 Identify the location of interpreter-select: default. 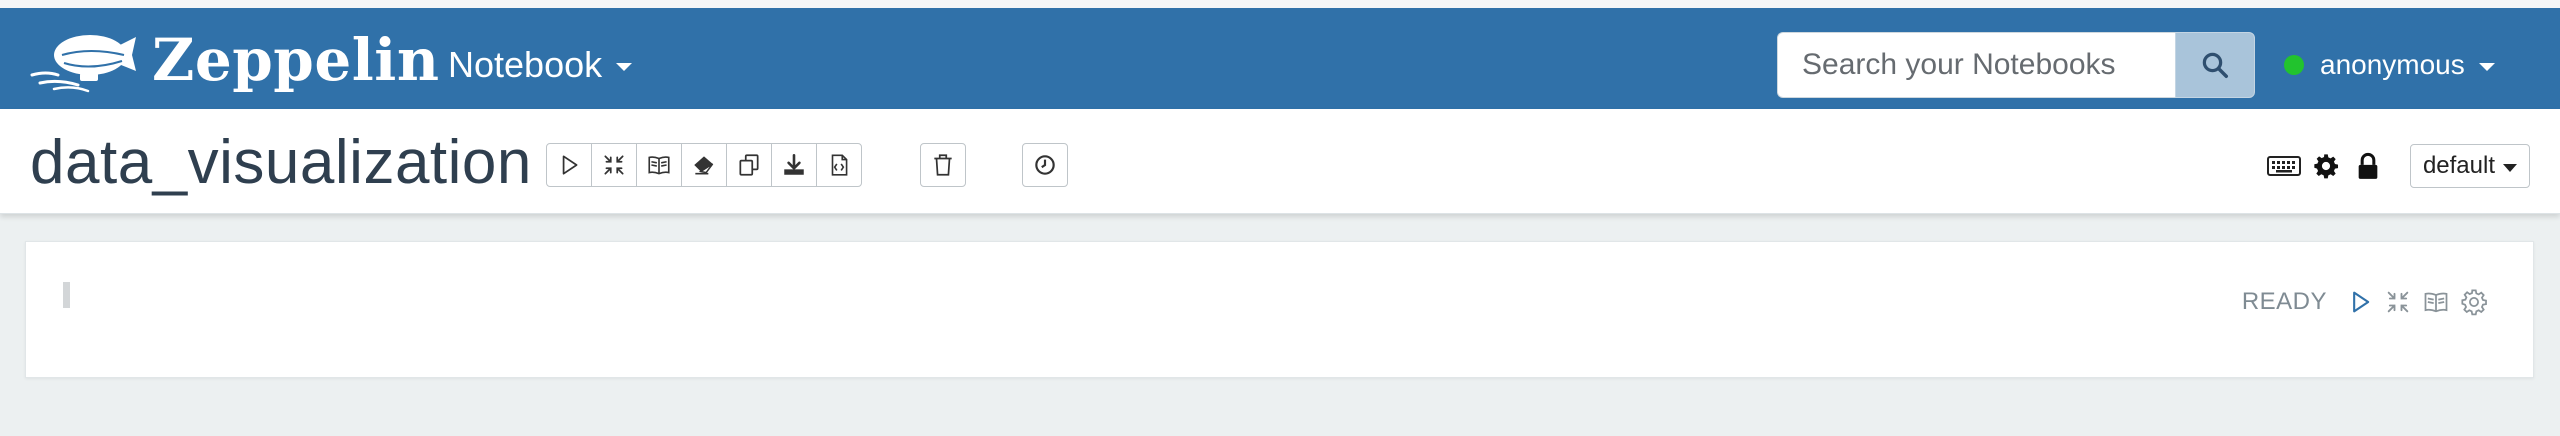
(2469, 166).